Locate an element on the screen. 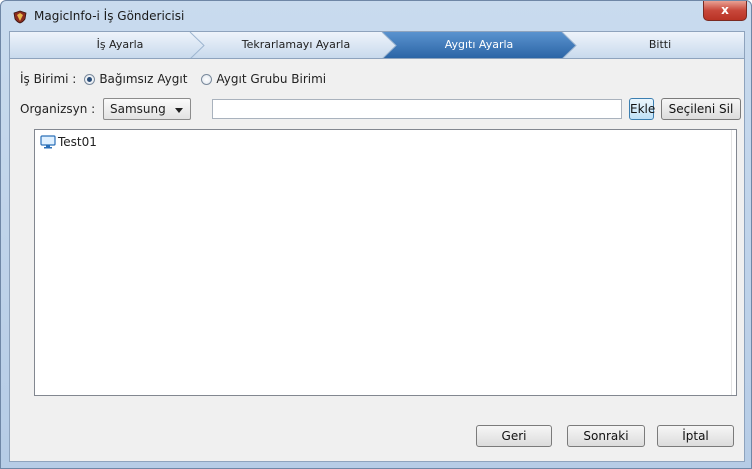 Image resolution: width=752 pixels, height=469 pixels. step-bitti: Bitti is located at coordinates (660, 44).